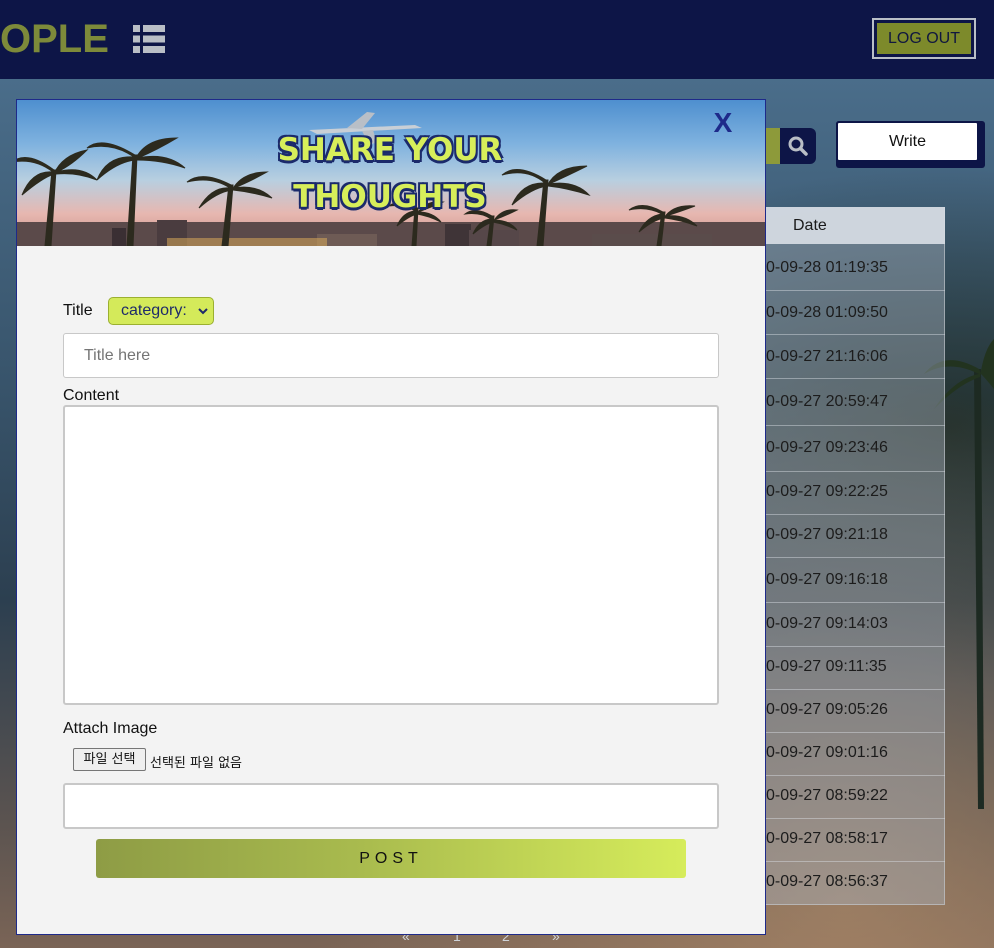 This screenshot has width=994, height=948. I want to click on date-cell: 0-09-27 20:59:47, so click(827, 401).